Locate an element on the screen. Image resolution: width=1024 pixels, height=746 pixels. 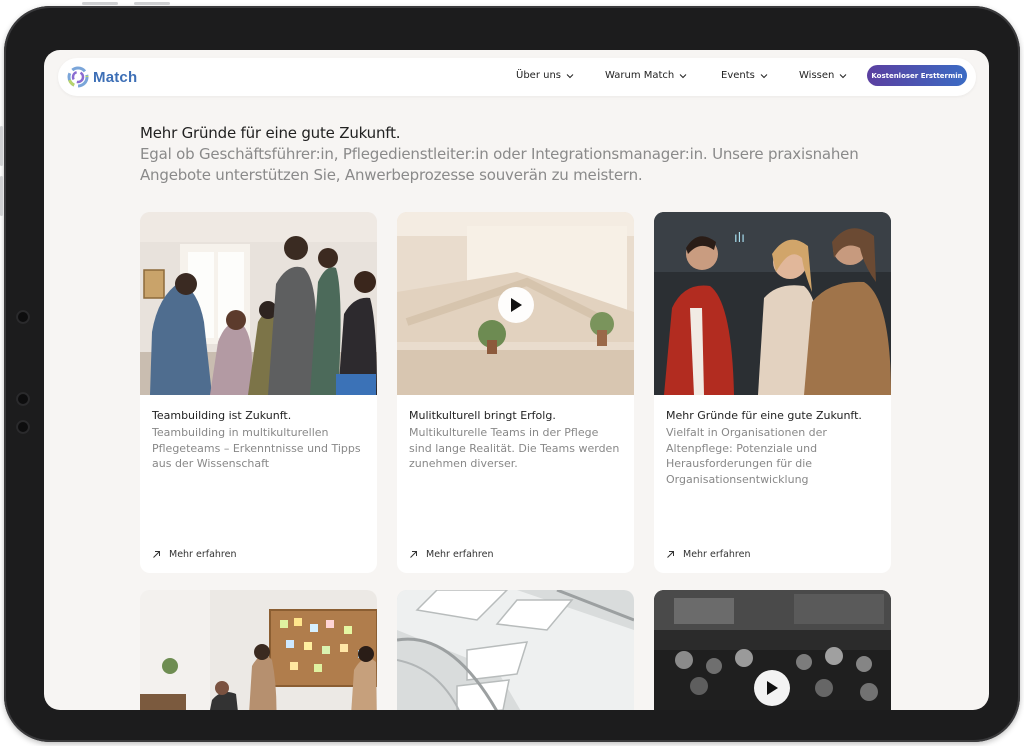
brand-name: Match is located at coordinates (115, 77).